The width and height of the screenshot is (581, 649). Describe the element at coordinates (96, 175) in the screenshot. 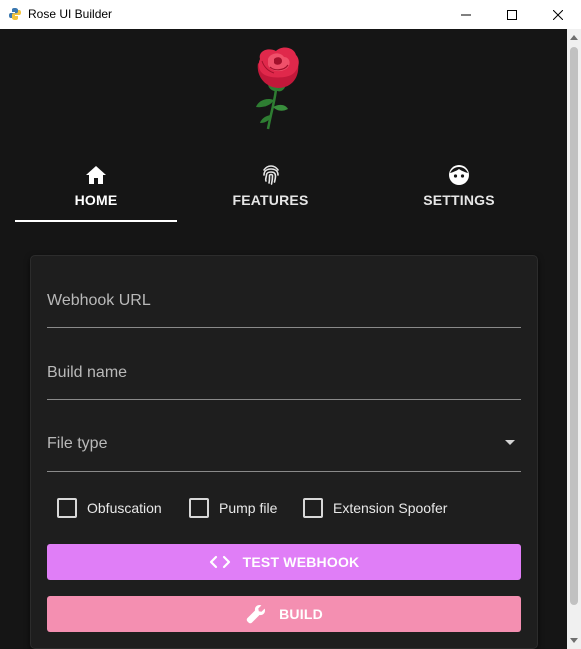

I see `home-icon` at that location.